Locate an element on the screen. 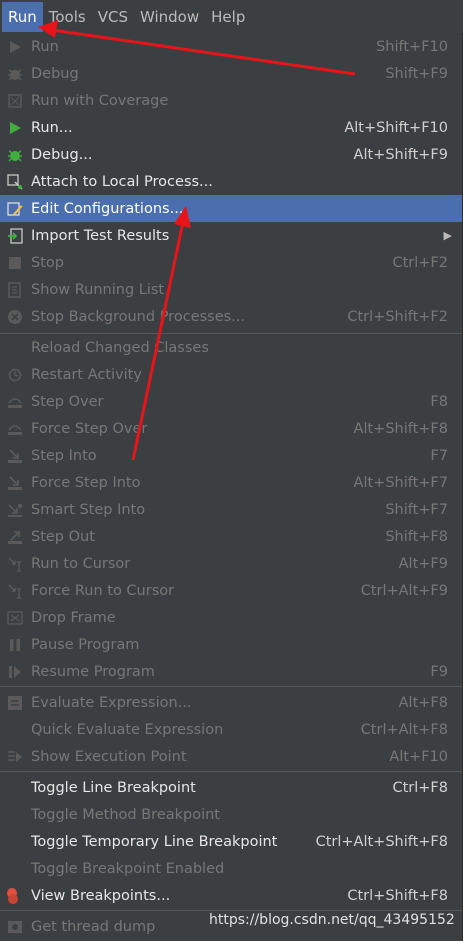 The image size is (463, 941). step-out-icon is located at coordinates (15, 537).